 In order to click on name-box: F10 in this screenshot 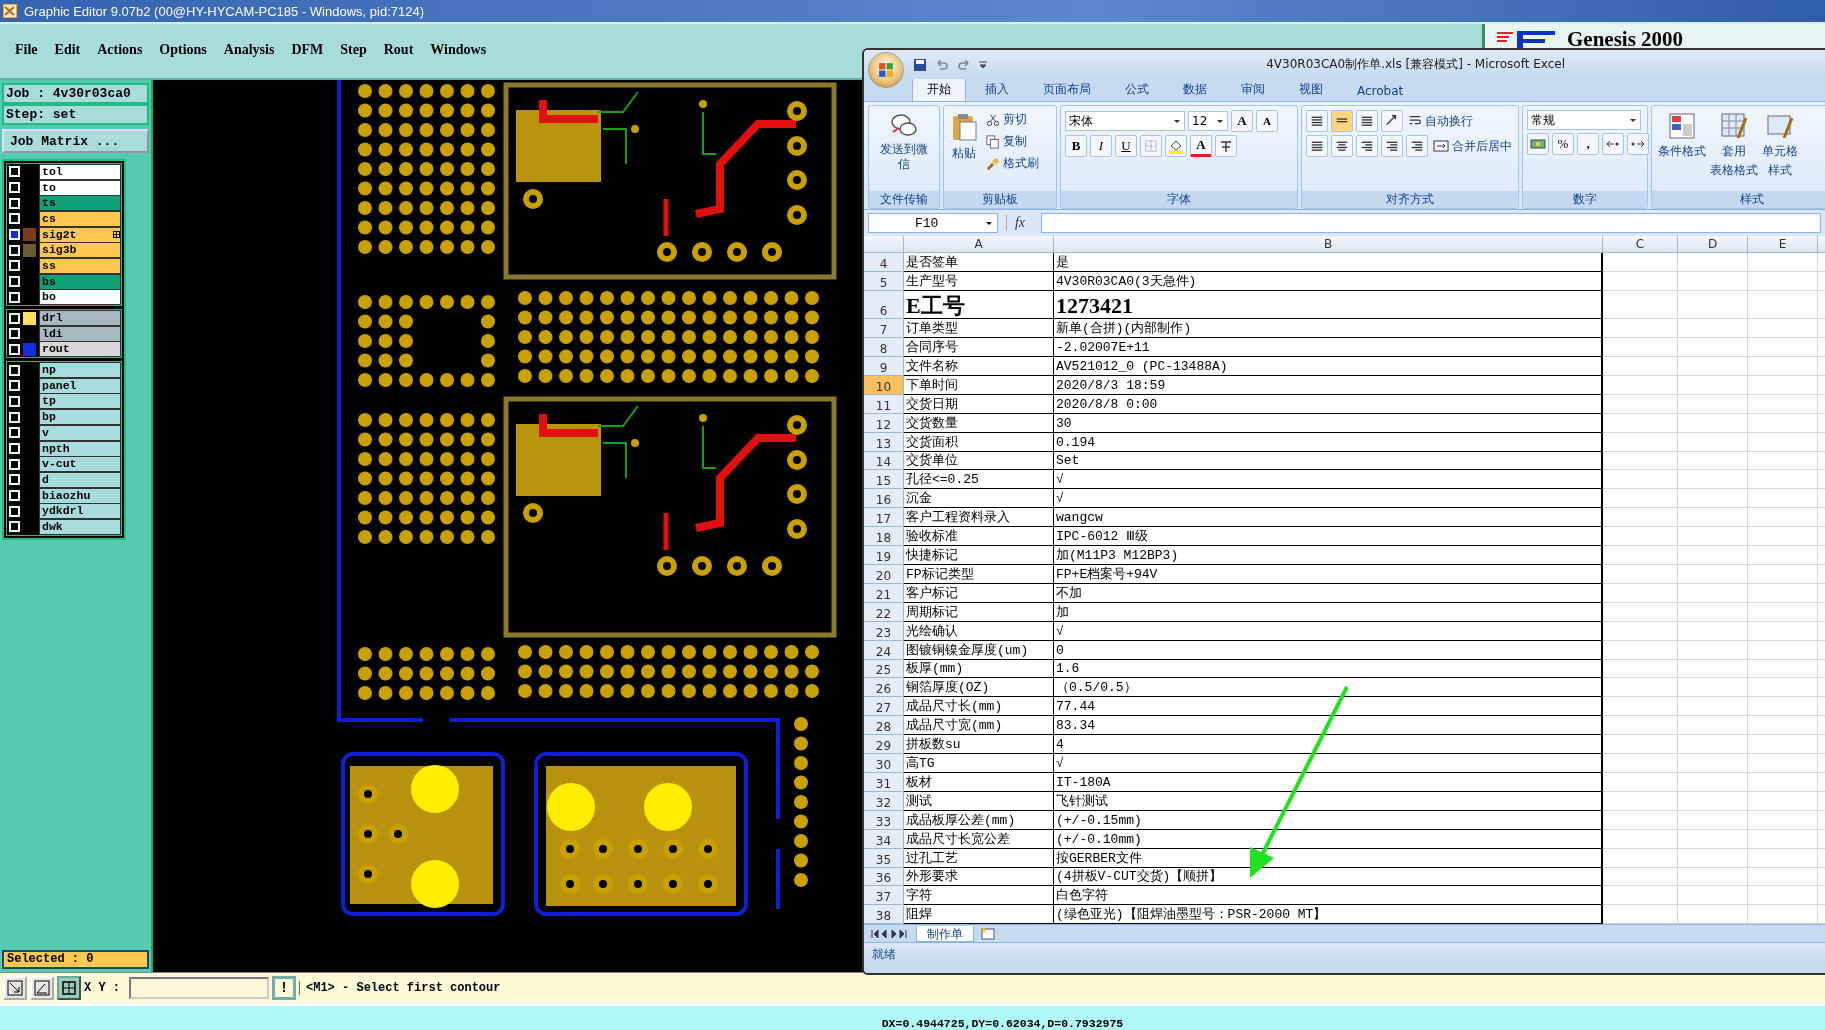, I will do `click(933, 223)`.